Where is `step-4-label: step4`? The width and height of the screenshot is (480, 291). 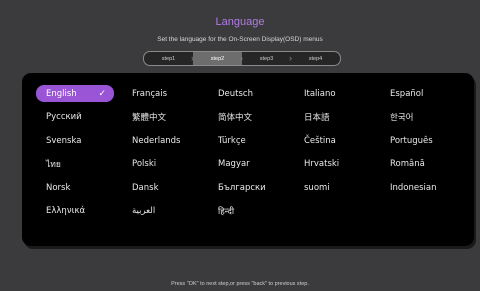 step-4-label: step4 is located at coordinates (315, 58).